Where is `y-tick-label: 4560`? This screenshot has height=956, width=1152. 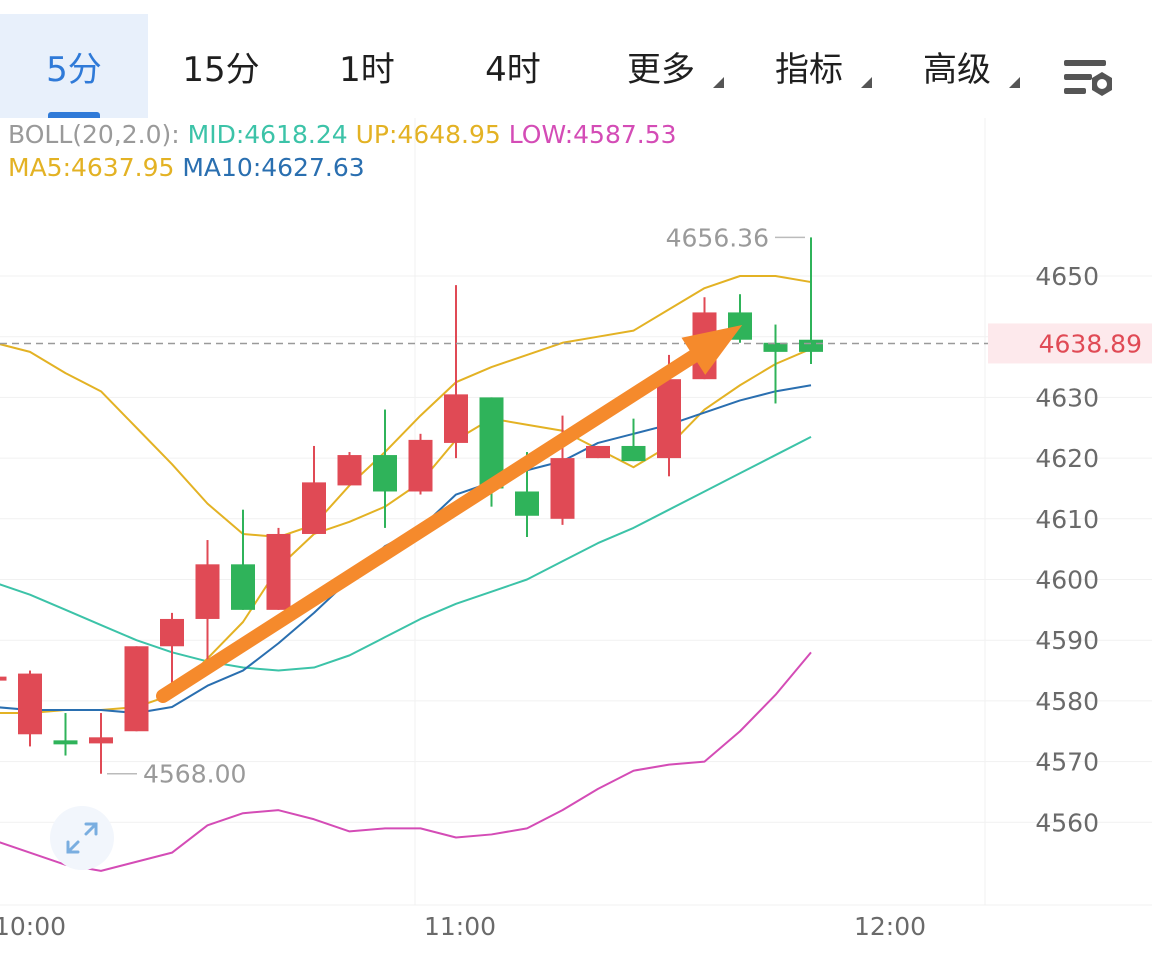 y-tick-label: 4560 is located at coordinates (1067, 822).